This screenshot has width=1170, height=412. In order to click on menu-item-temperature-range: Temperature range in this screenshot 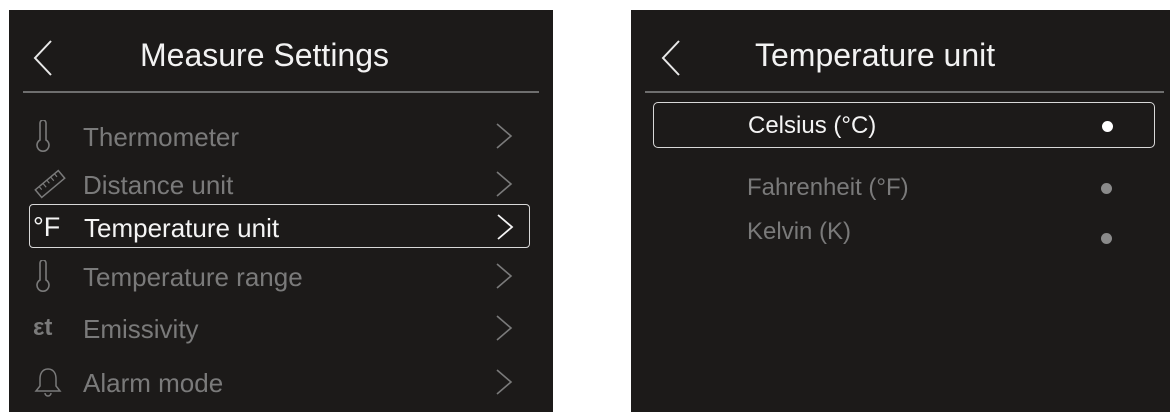, I will do `click(279, 276)`.